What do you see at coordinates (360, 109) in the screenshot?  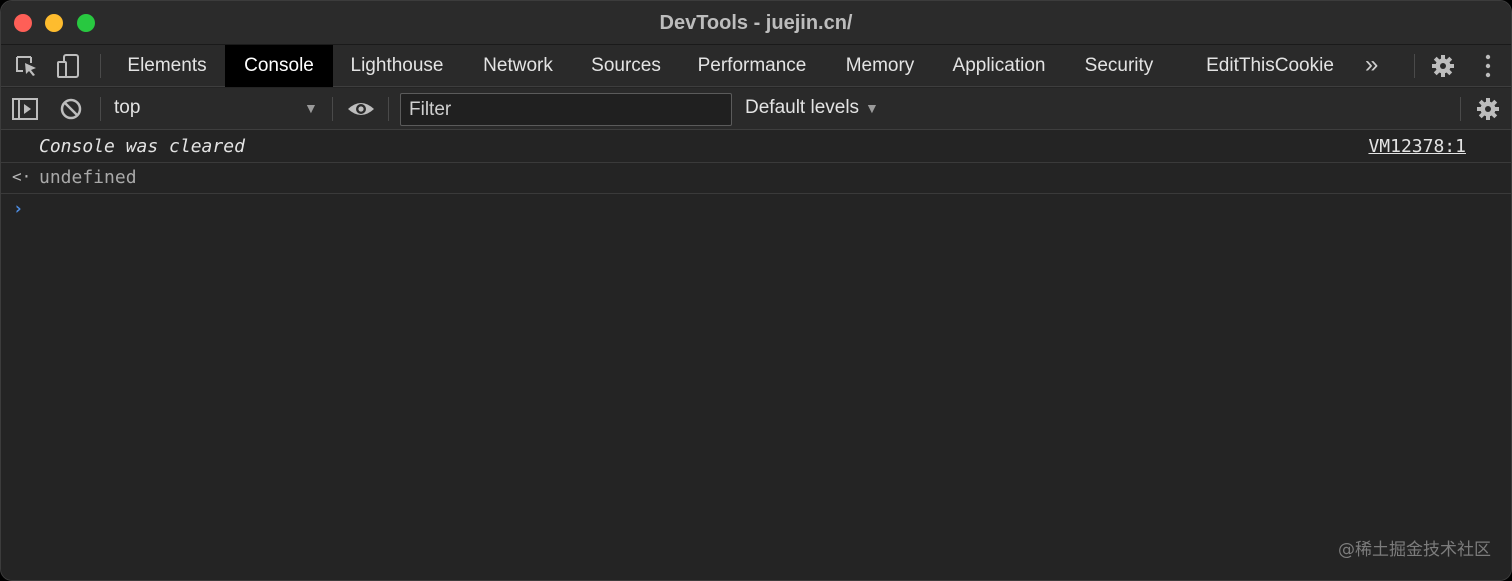 I see `live-expression-eye-icon` at bounding box center [360, 109].